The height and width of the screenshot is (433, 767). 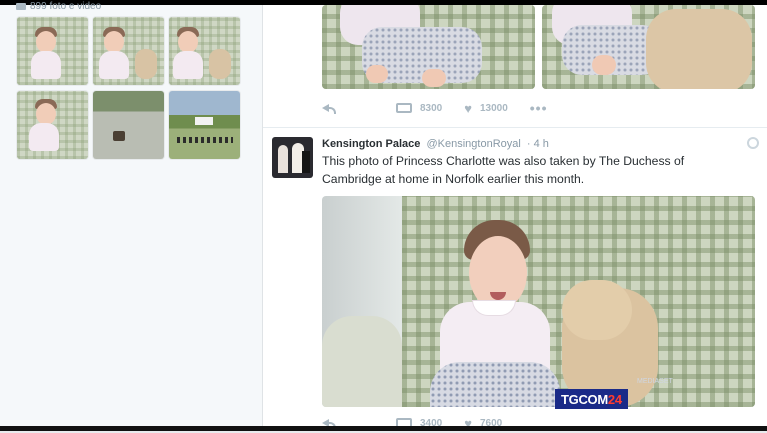 I want to click on author-handle: @KensingtonRoyal, so click(x=473, y=144).